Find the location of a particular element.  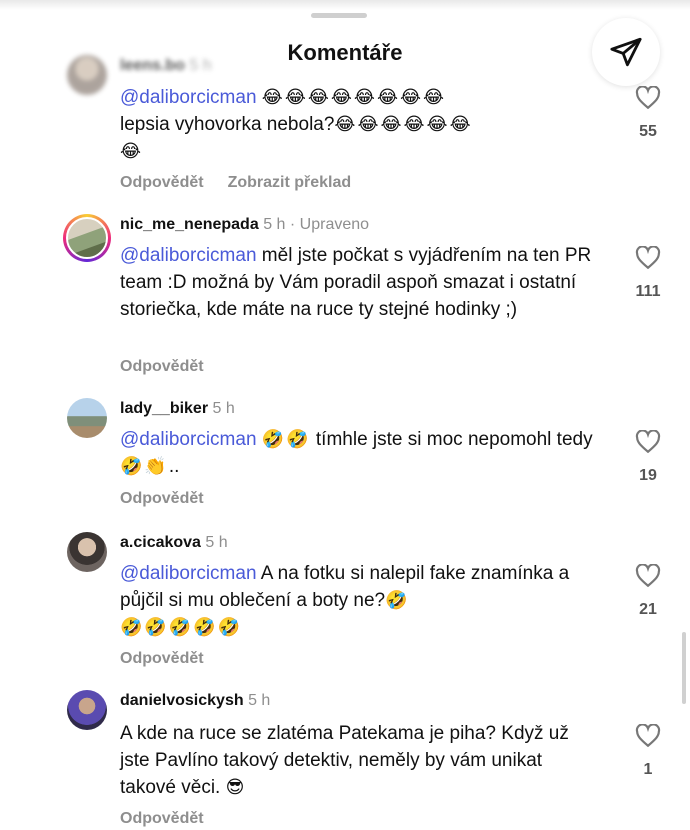

like-count: 1 is located at coordinates (648, 769).